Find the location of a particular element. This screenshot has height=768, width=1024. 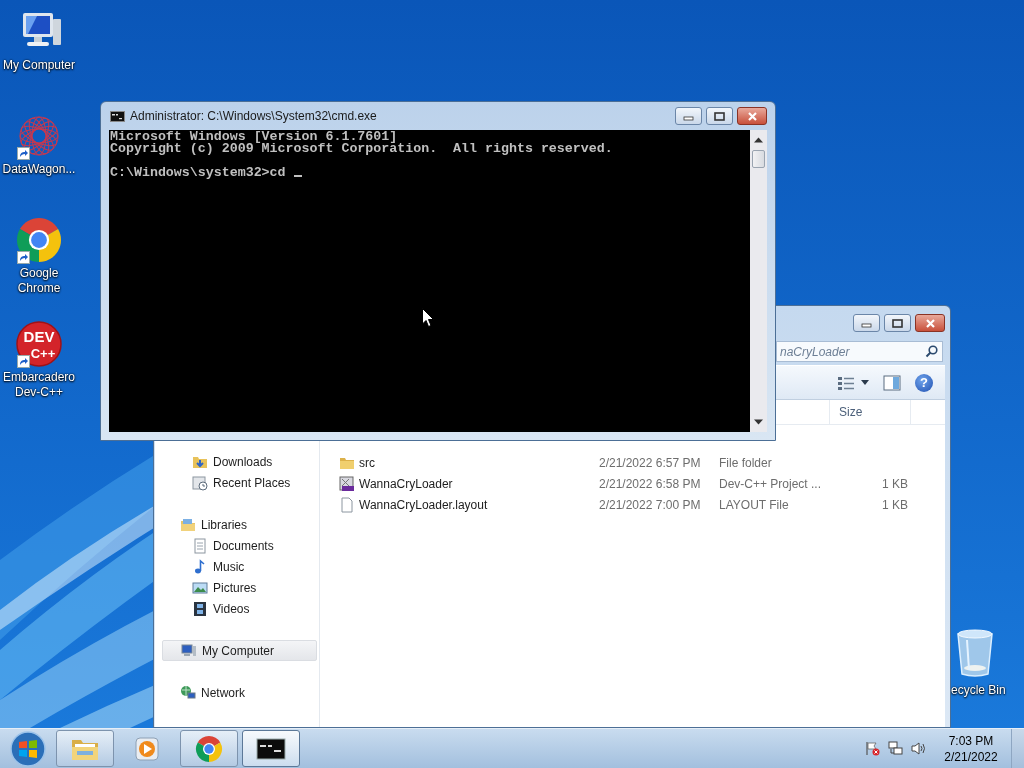

search-icon is located at coordinates (931, 351).